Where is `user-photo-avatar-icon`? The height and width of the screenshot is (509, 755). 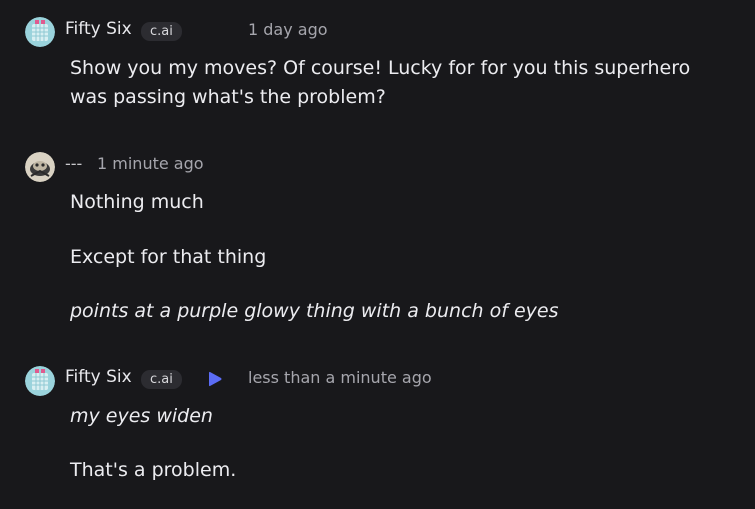
user-photo-avatar-icon is located at coordinates (40, 167).